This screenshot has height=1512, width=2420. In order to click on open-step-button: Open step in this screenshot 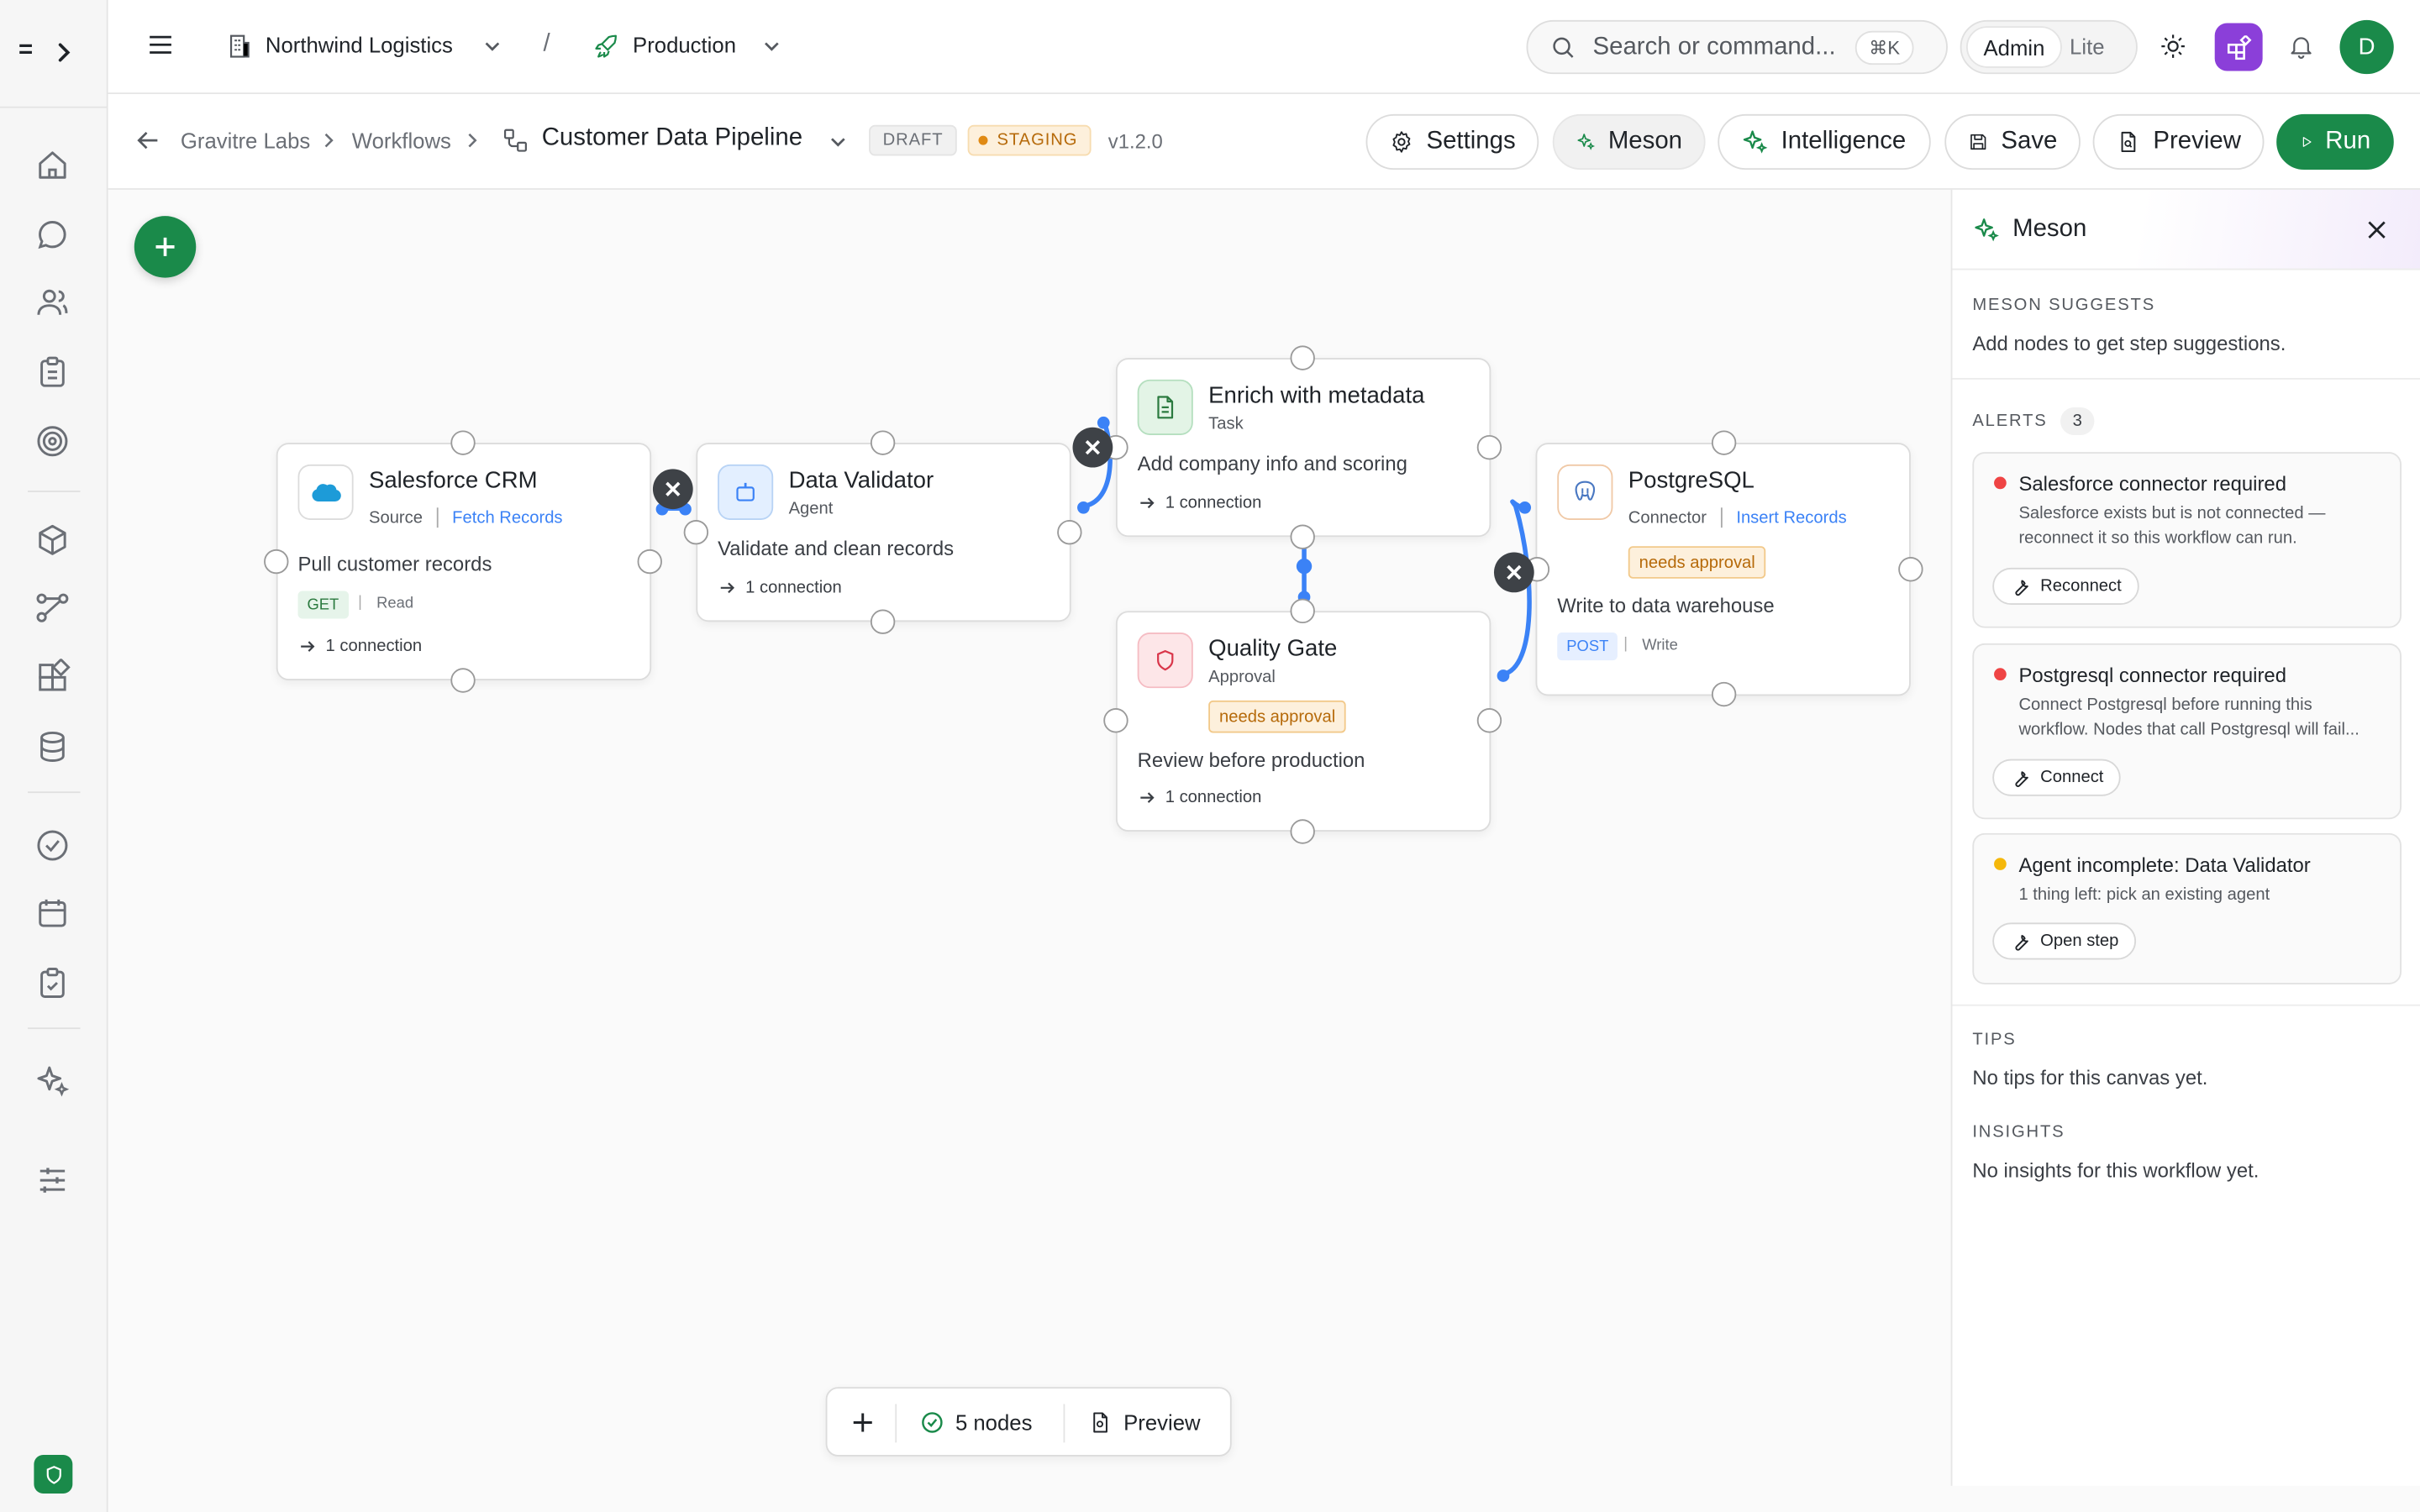, I will do `click(2064, 941)`.